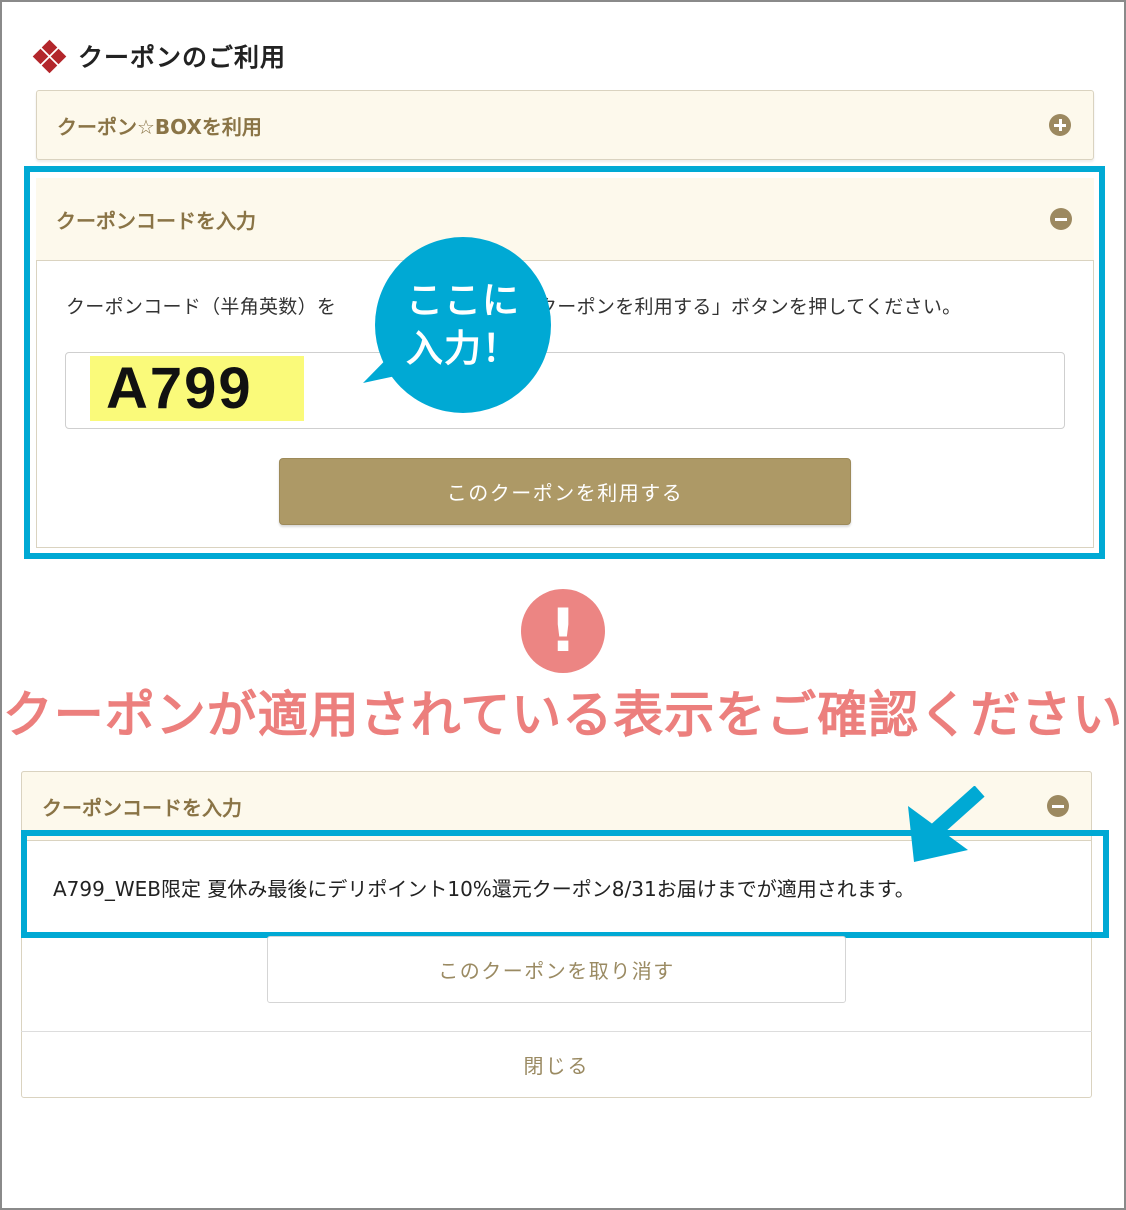 The image size is (1126, 1210). I want to click on bubble-line-2: 入力！, so click(463, 348).